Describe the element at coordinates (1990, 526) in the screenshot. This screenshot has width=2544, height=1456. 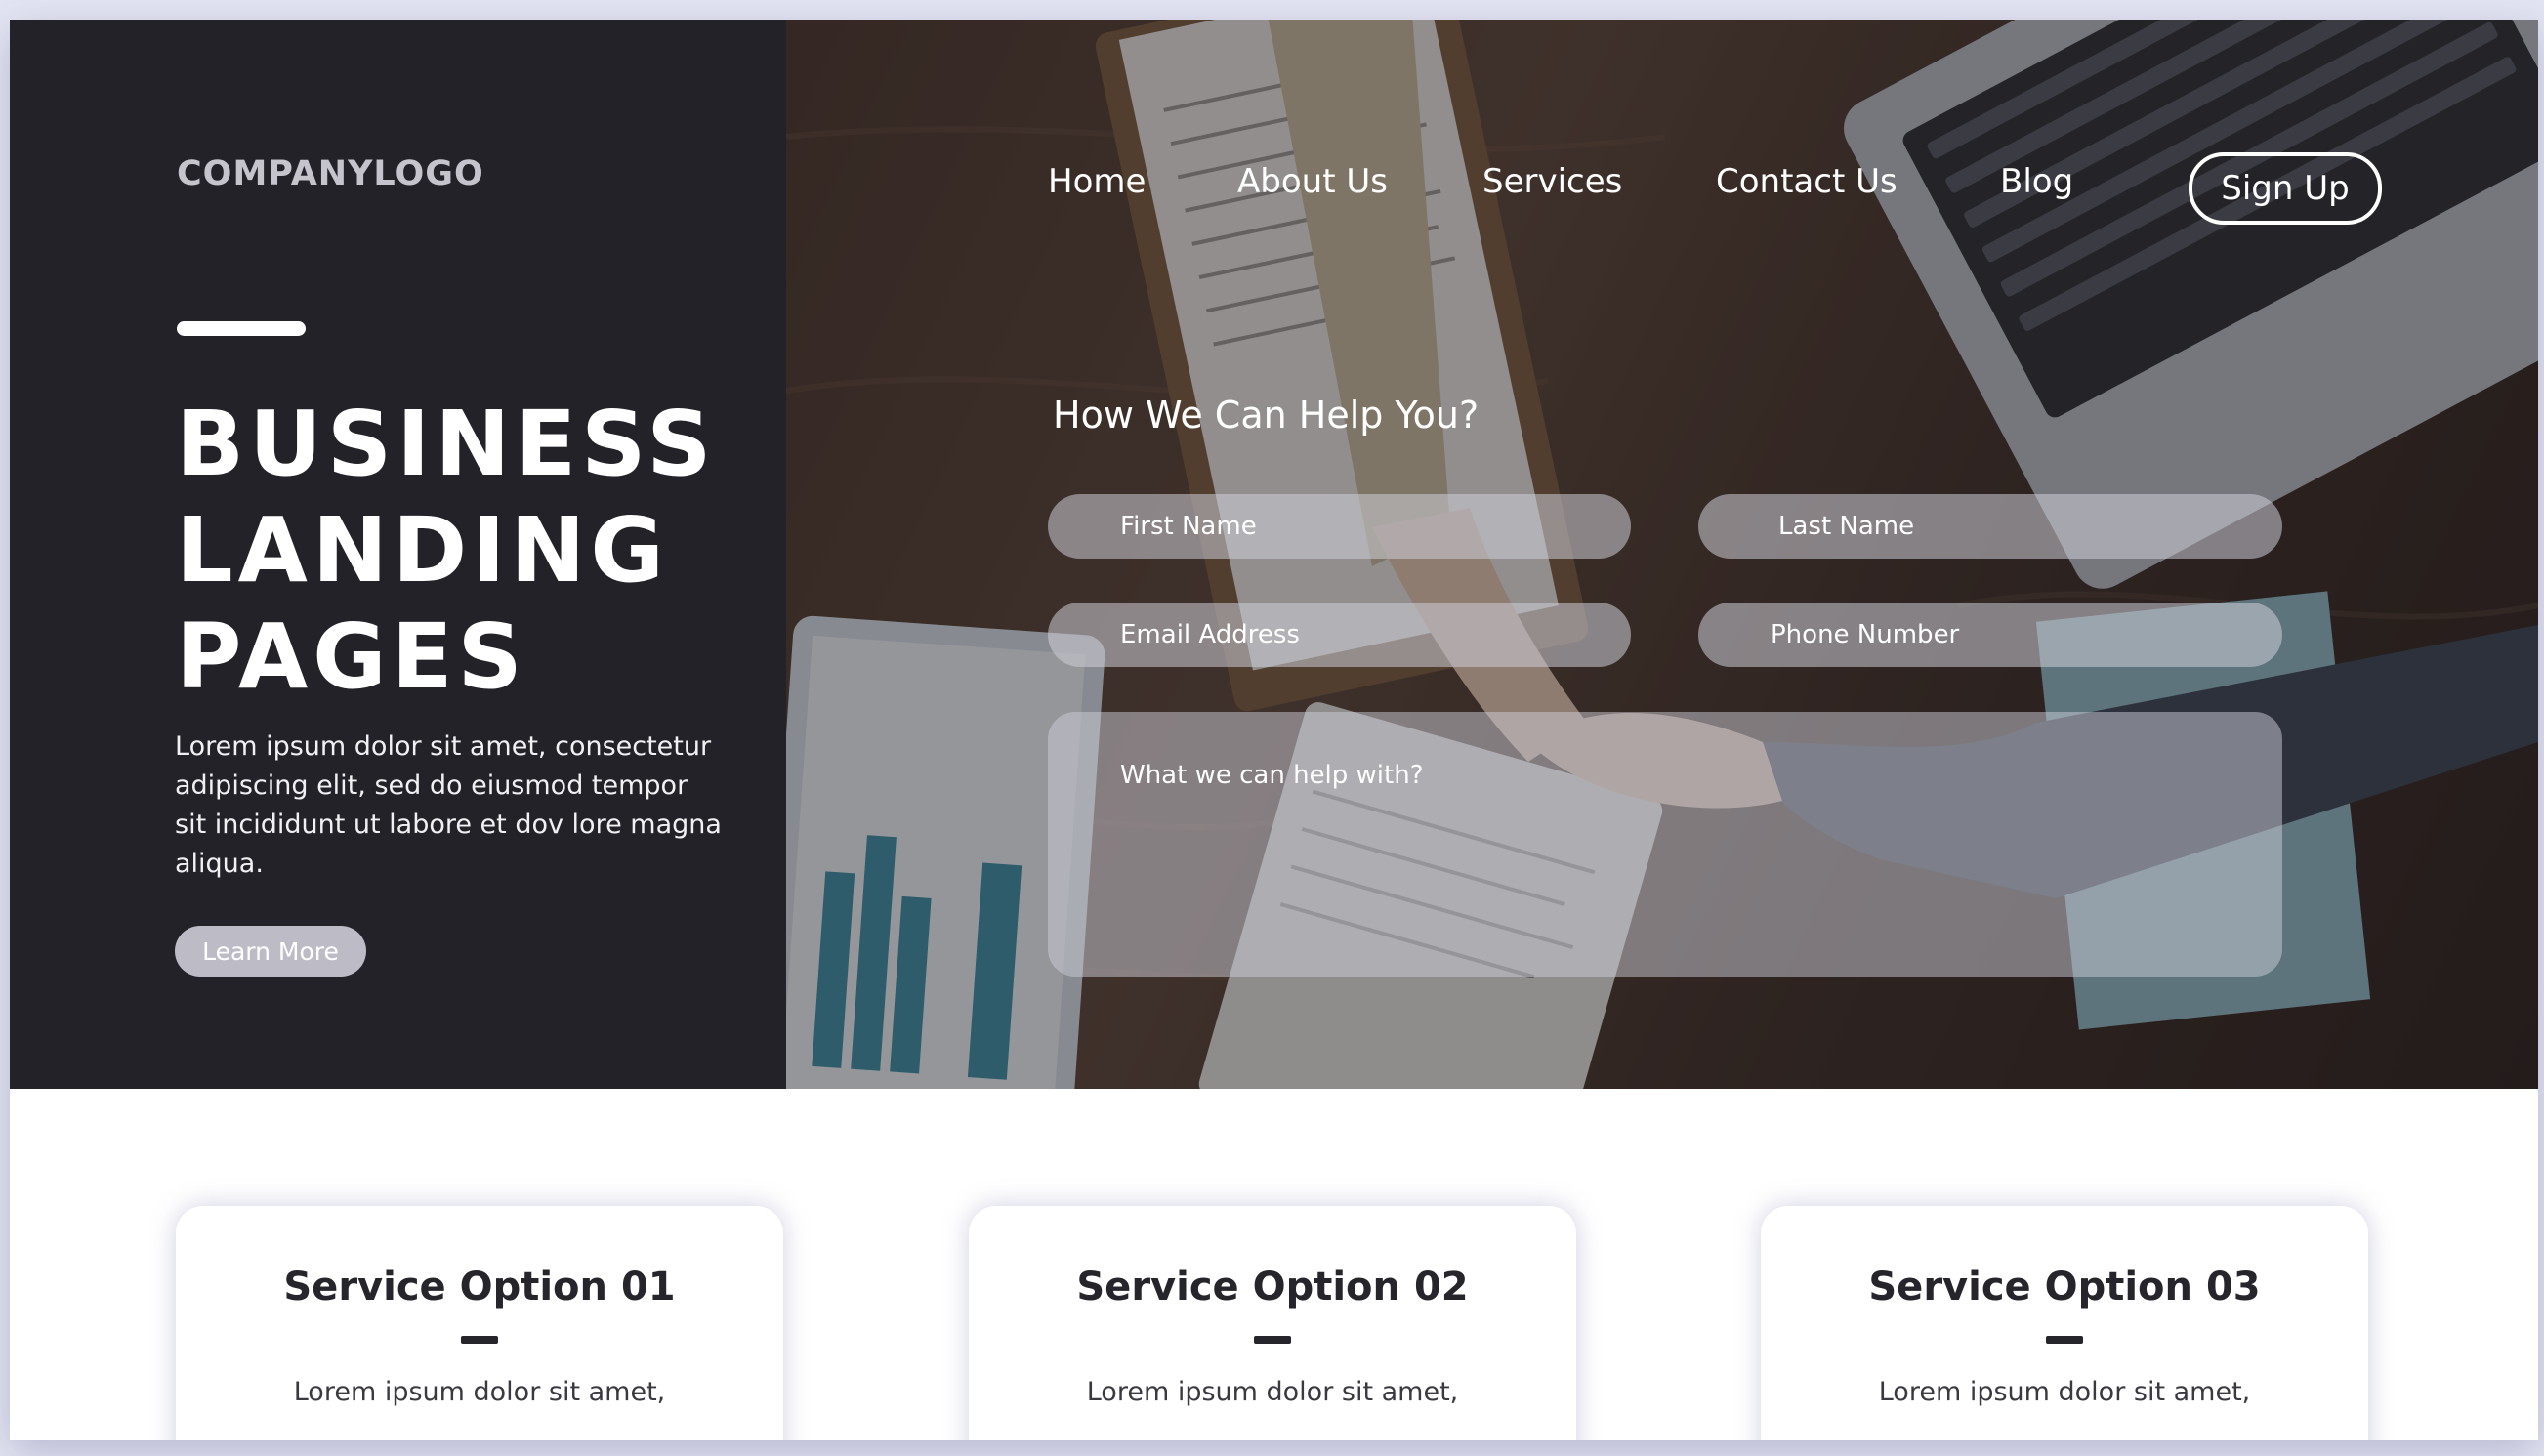
I see `last-name-field: Last Name` at that location.